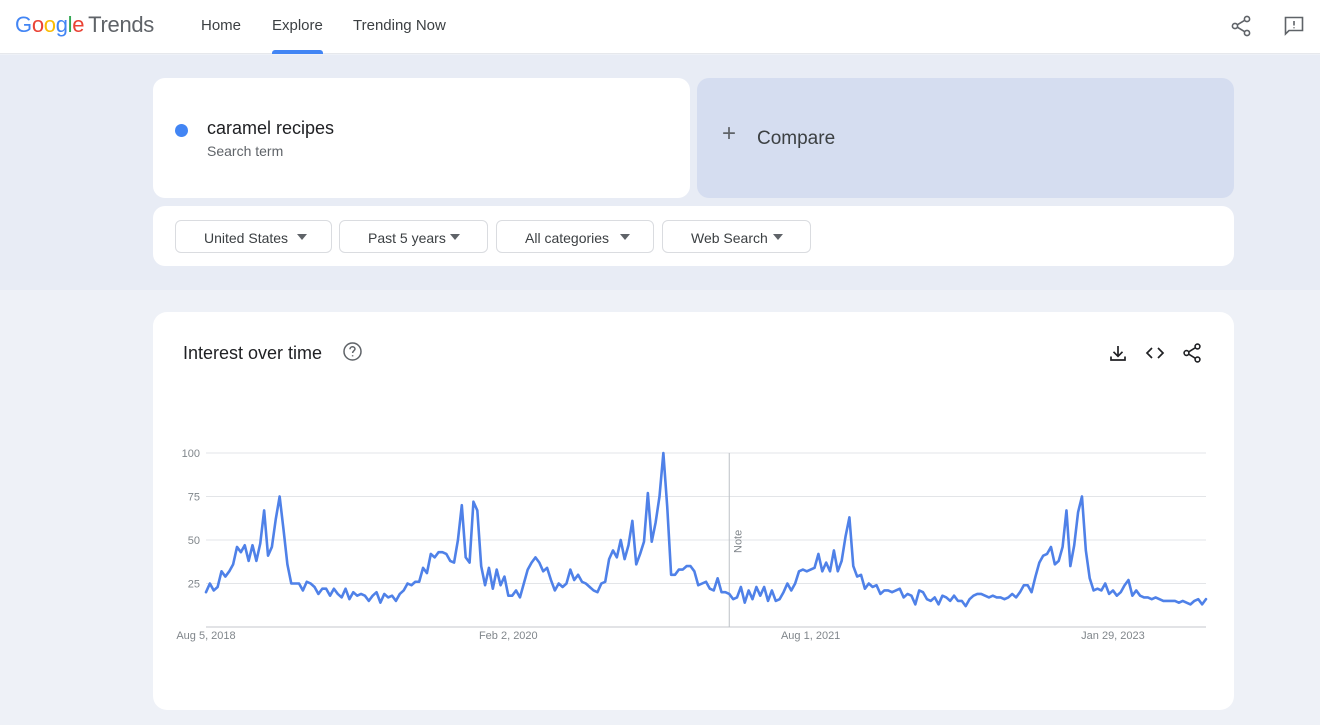 The height and width of the screenshot is (725, 1320). What do you see at coordinates (729, 133) in the screenshot?
I see `plus-icon: +` at bounding box center [729, 133].